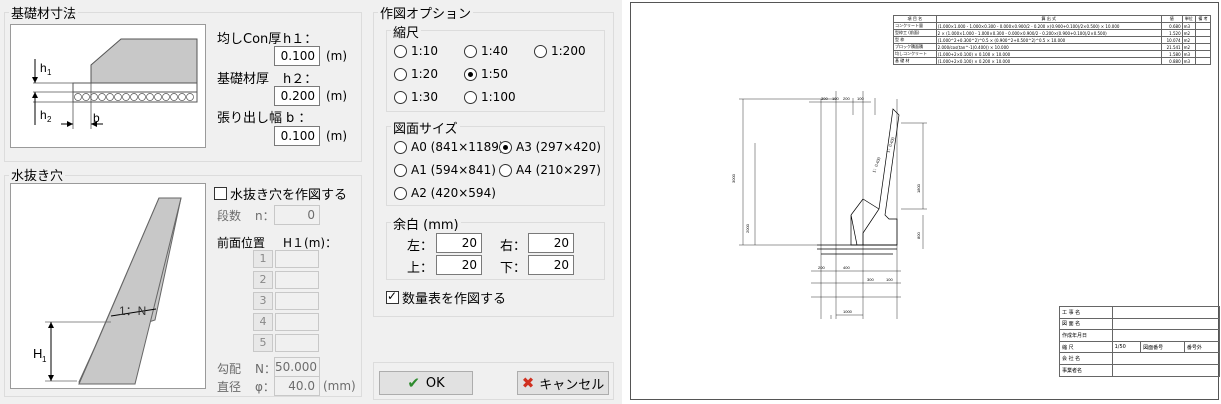 Image resolution: width=1221 pixels, height=404 pixels. What do you see at coordinates (551, 265) in the screenshot?
I see `margin-bottom-input: 20` at bounding box center [551, 265].